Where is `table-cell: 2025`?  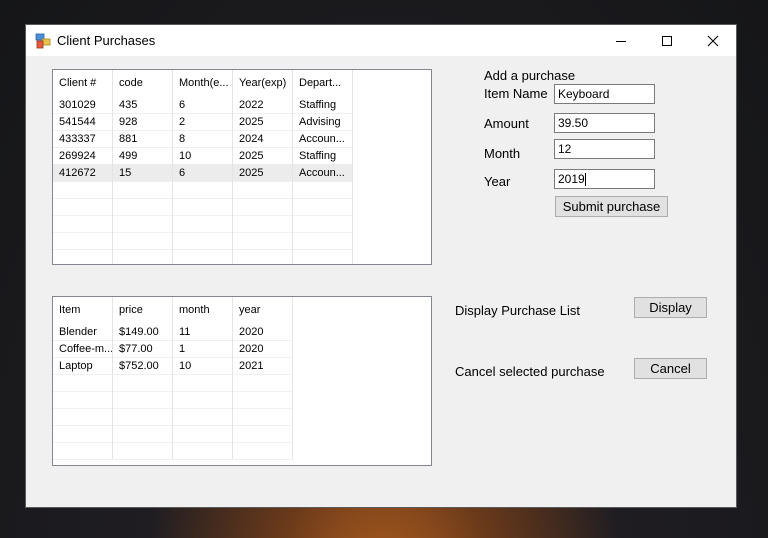 table-cell: 2025 is located at coordinates (263, 172).